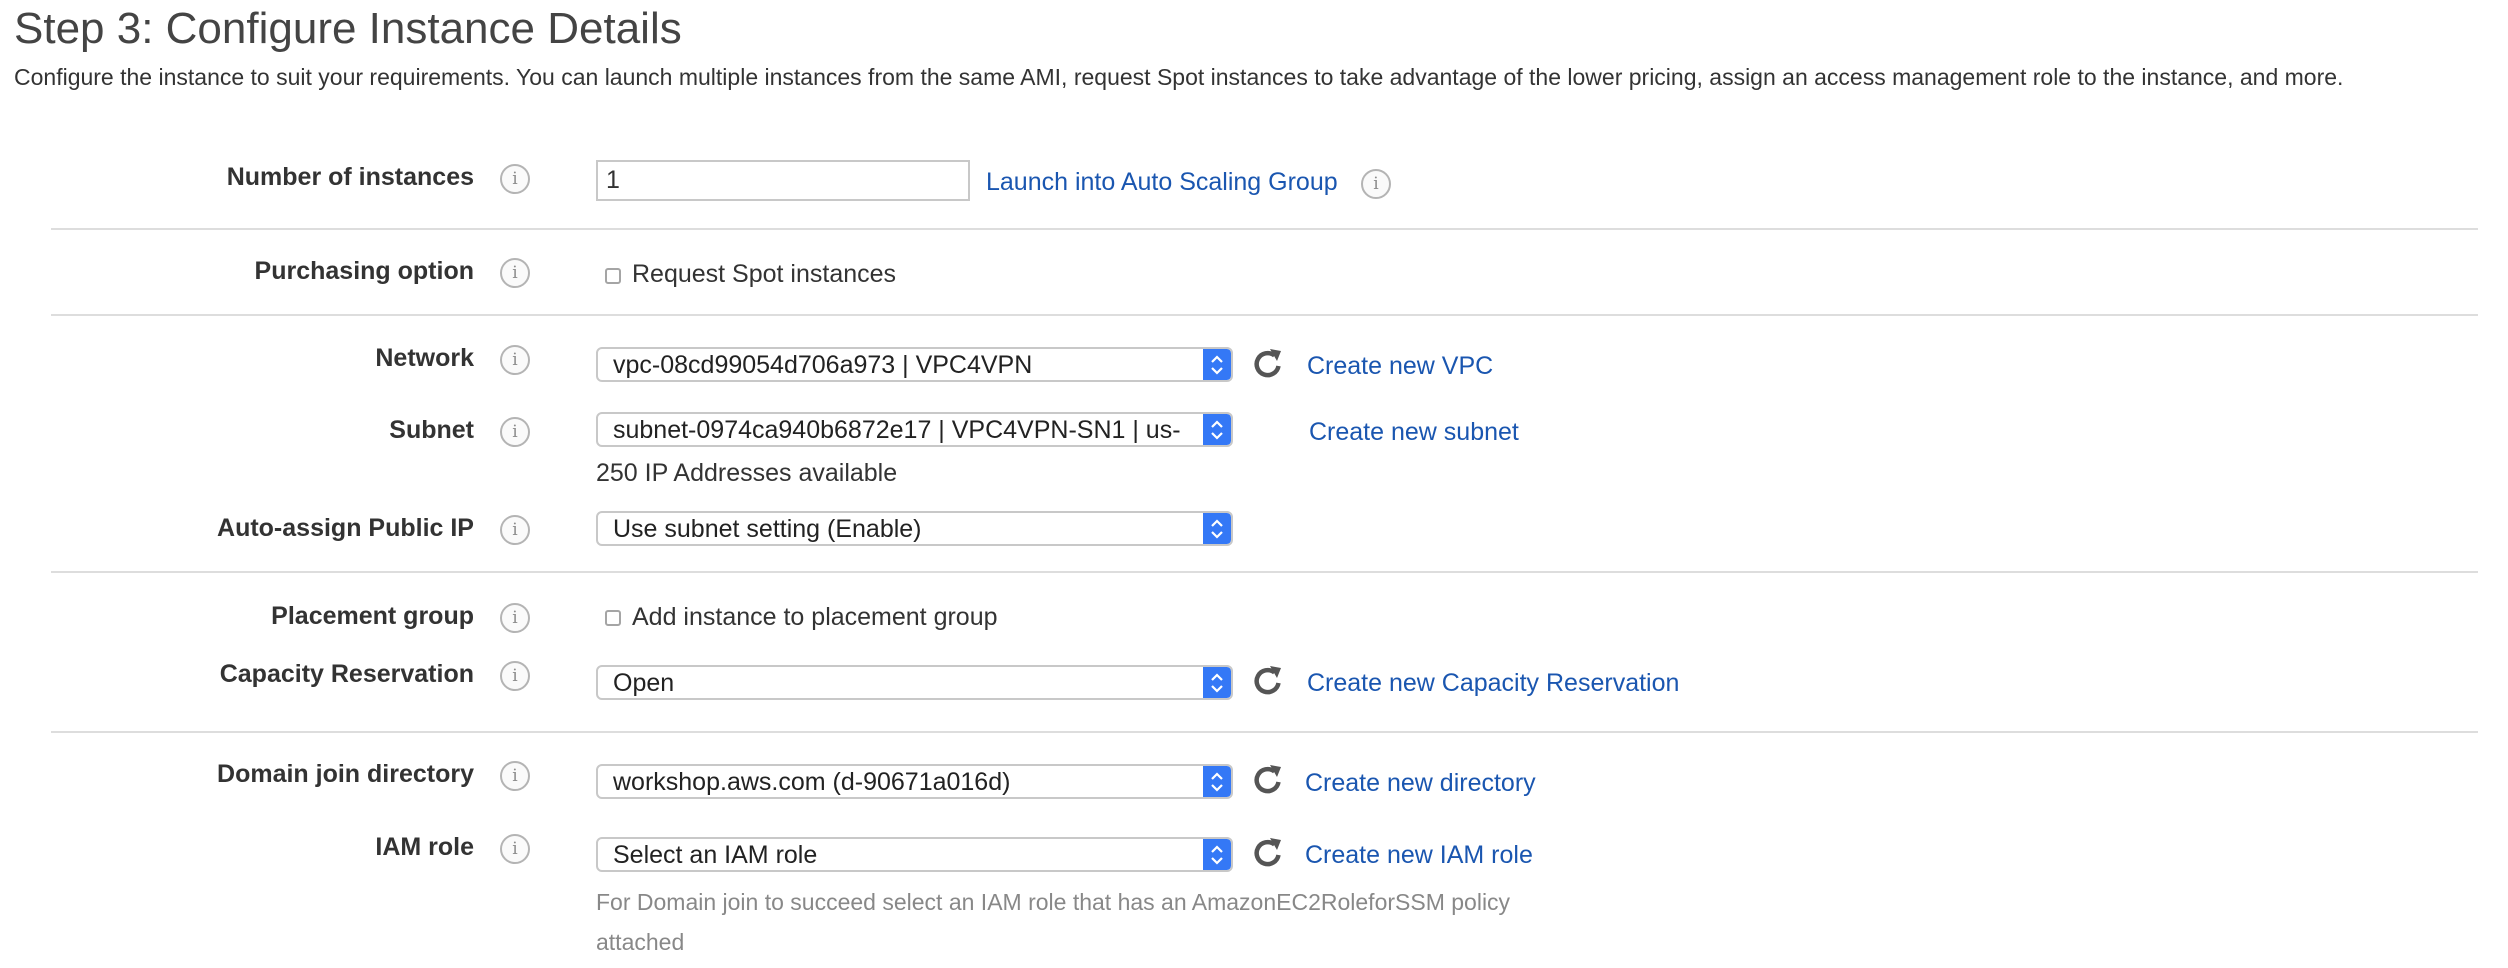  Describe the element at coordinates (823, 365) in the screenshot. I see `network-select-value: vpc-08cd99054d706a973 | VPC4VPN` at that location.